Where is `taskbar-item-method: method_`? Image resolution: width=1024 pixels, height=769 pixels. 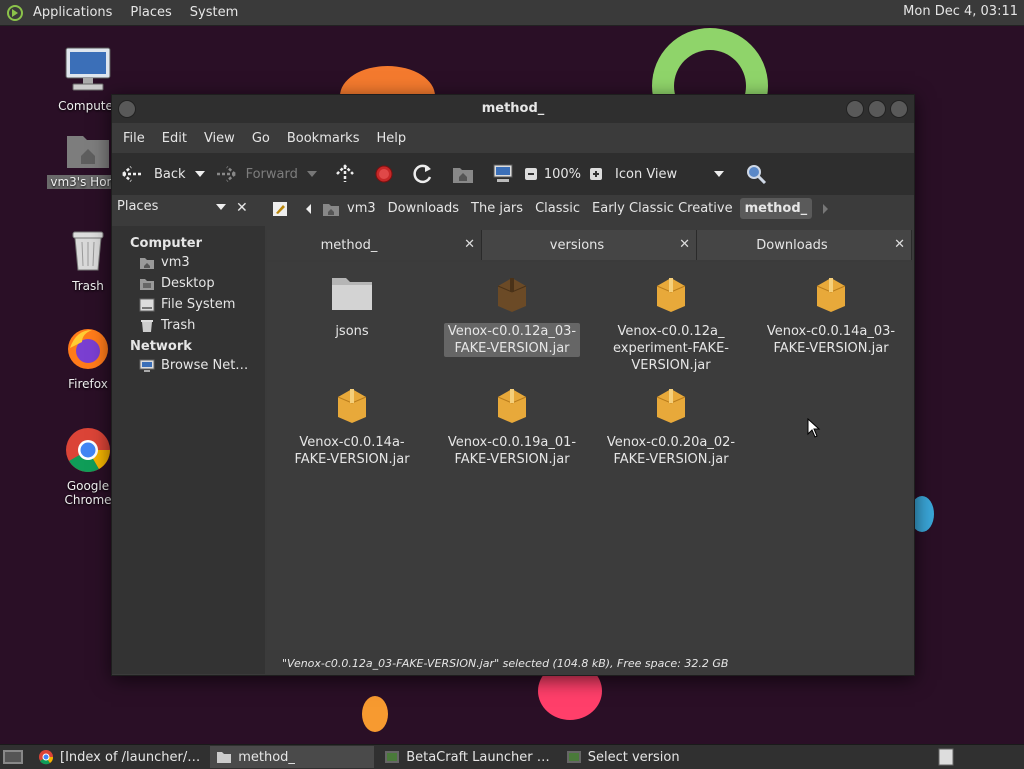 taskbar-item-method: method_ is located at coordinates (292, 757).